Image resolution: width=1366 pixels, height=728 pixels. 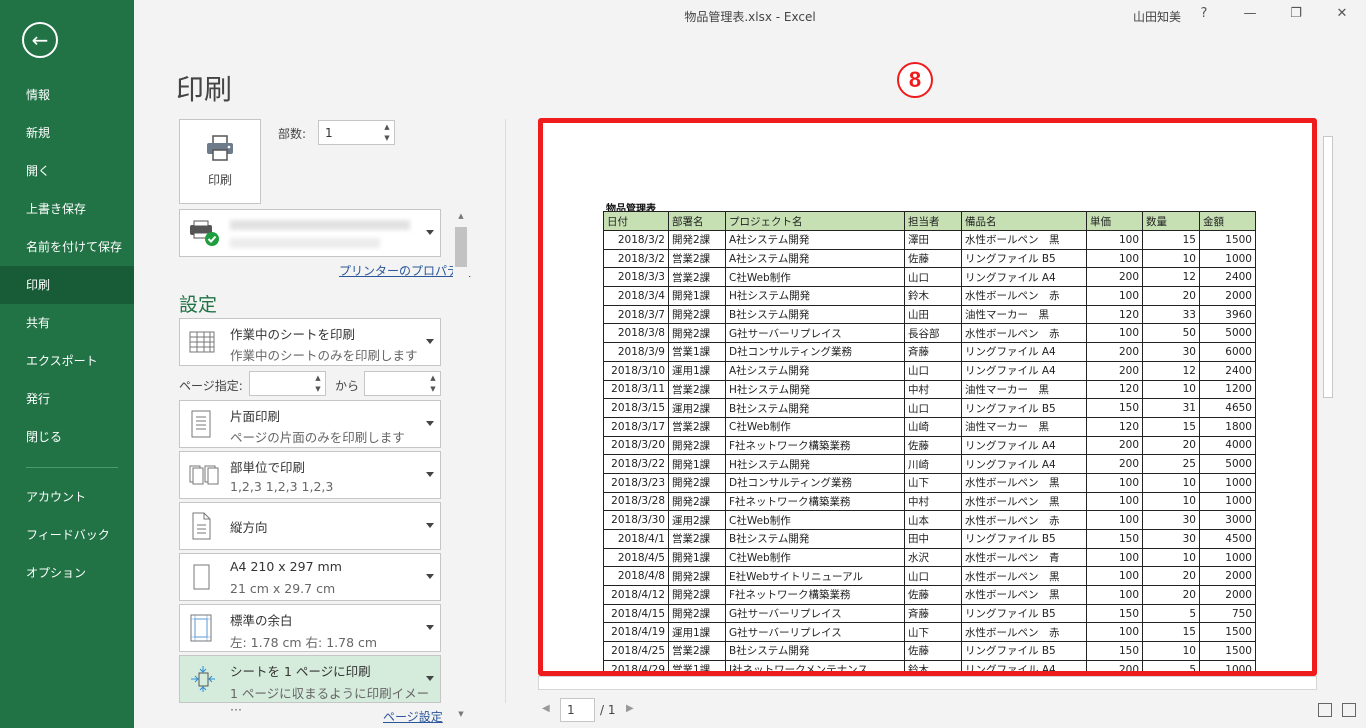 I want to click on minimize-icon: —, so click(x=1250, y=13).